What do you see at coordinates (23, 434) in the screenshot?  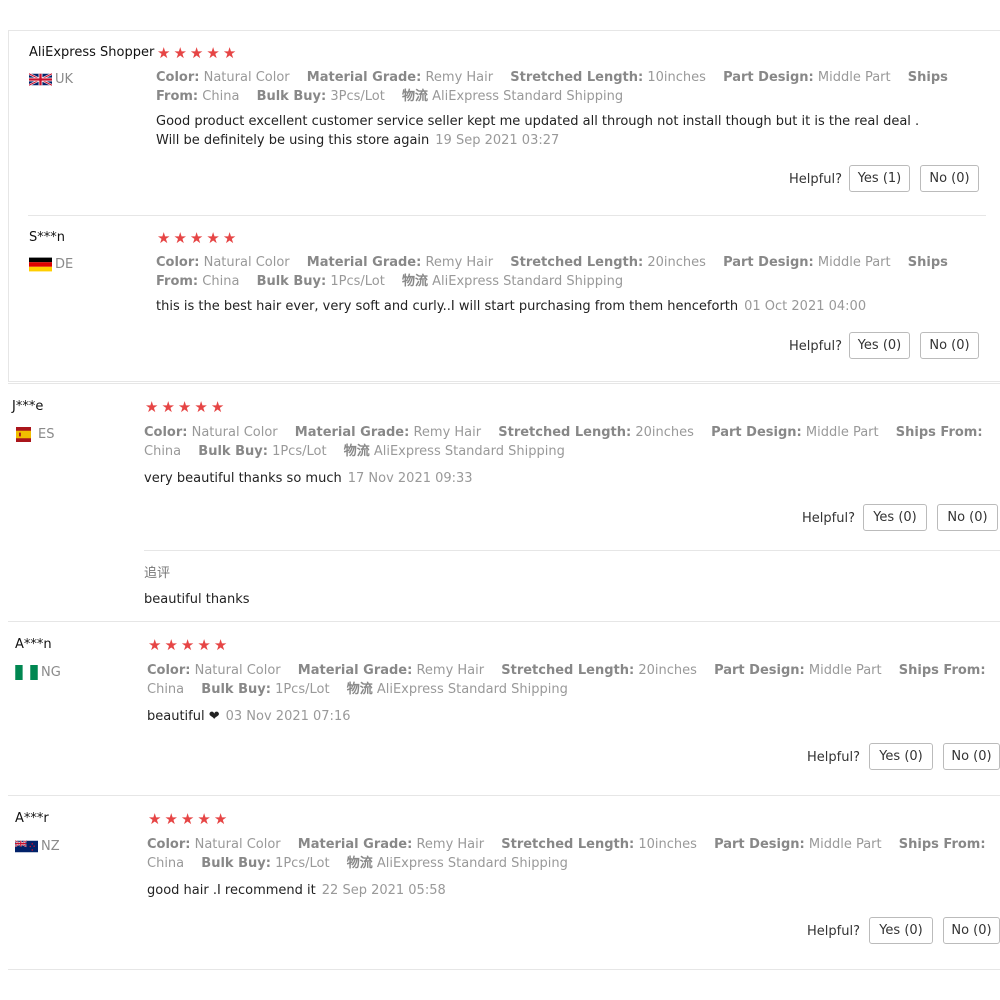 I see `flag-es-icon` at bounding box center [23, 434].